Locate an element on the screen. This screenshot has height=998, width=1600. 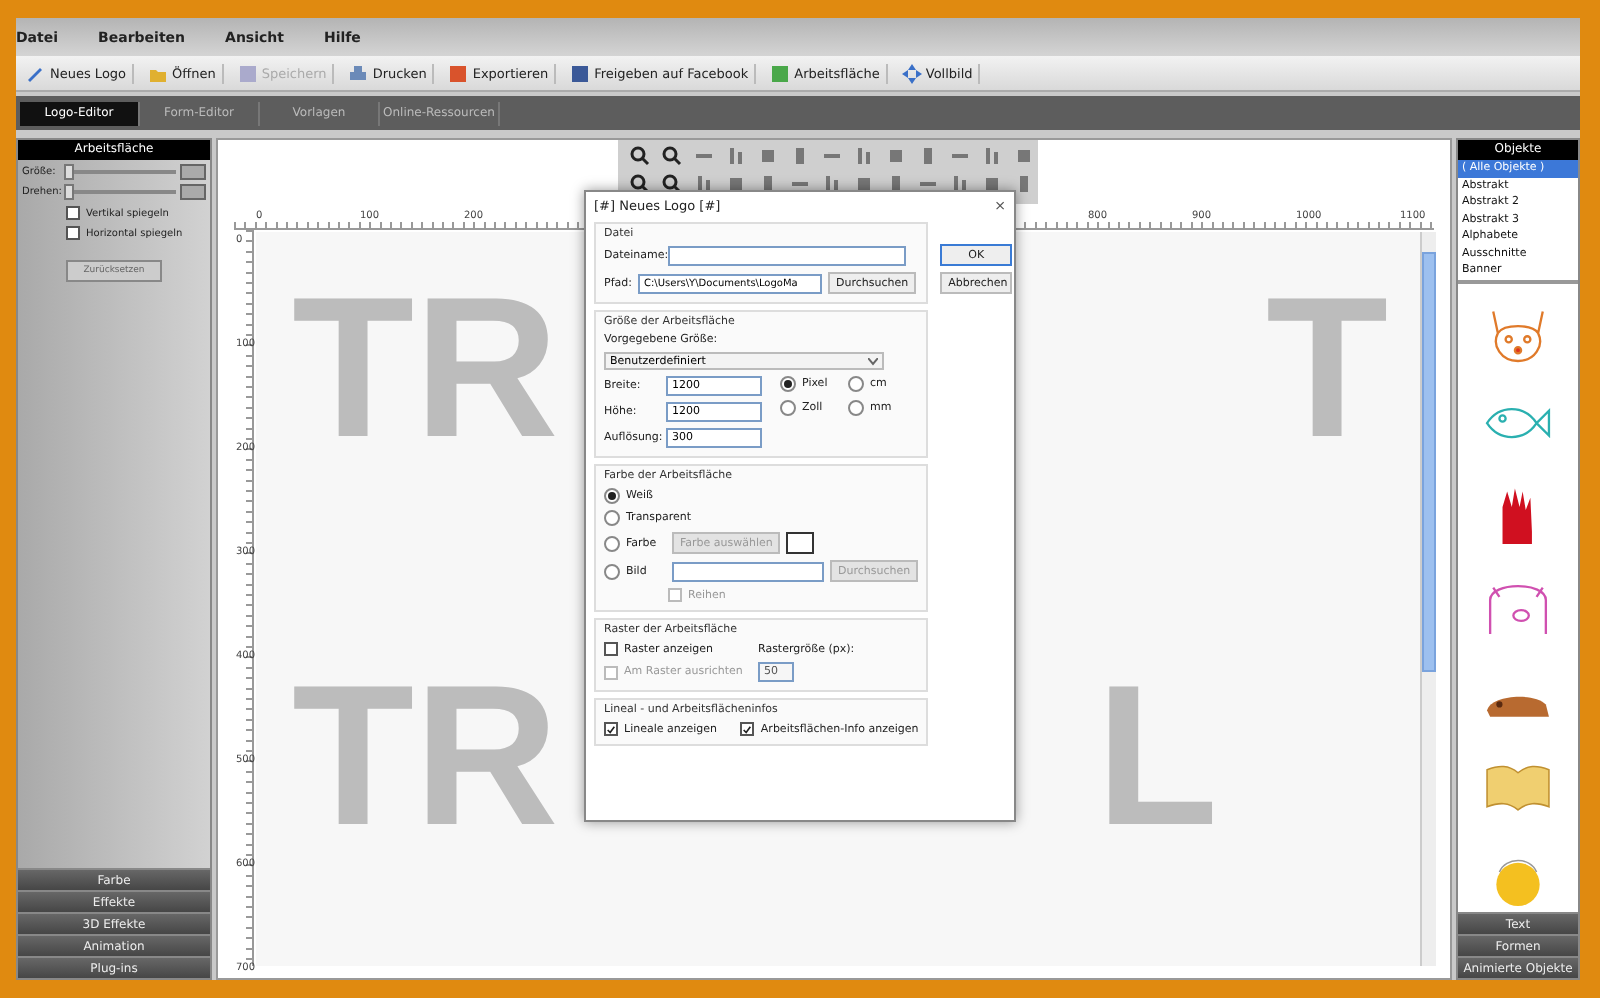
arrows-icon is located at coordinates (911, 73).